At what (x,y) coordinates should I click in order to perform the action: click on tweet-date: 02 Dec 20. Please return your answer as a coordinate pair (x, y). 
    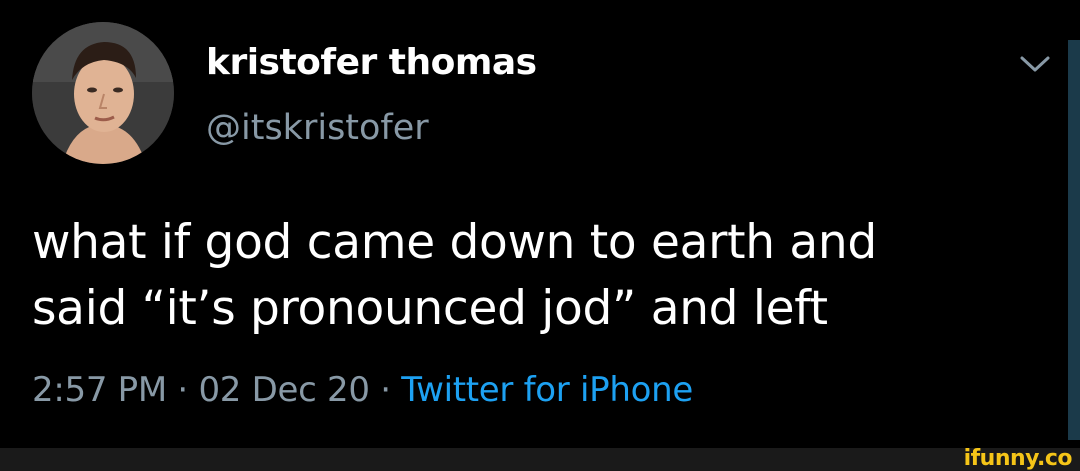
    Looking at the image, I should click on (284, 390).